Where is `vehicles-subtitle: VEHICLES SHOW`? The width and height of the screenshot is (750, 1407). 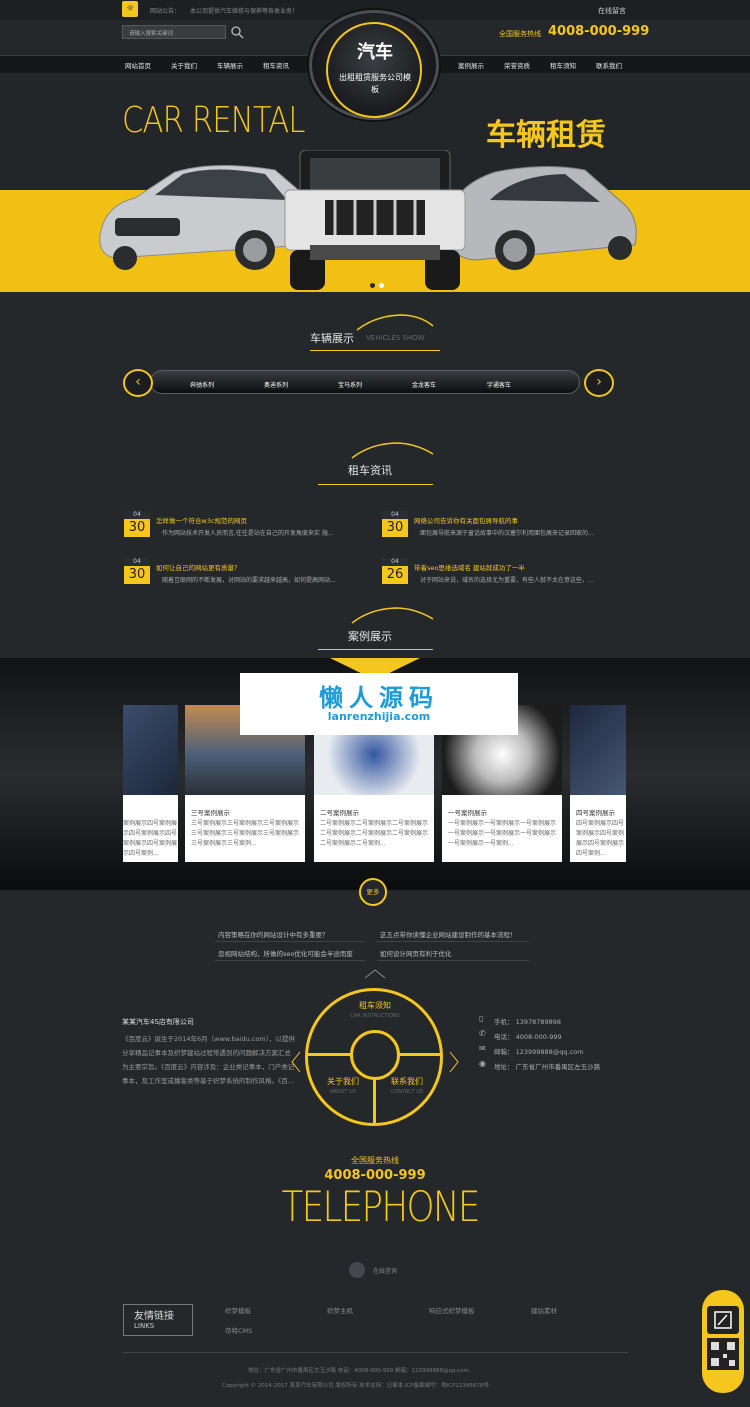 vehicles-subtitle: VEHICLES SHOW is located at coordinates (395, 338).